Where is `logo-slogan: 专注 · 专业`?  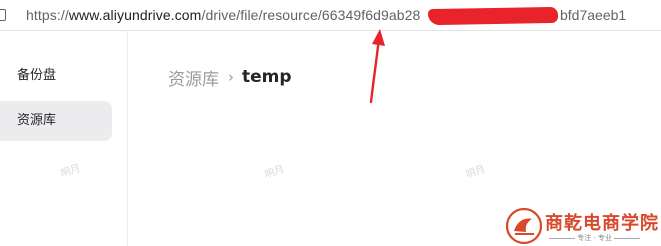
logo-slogan: 专注 · 专业 is located at coordinates (595, 238).